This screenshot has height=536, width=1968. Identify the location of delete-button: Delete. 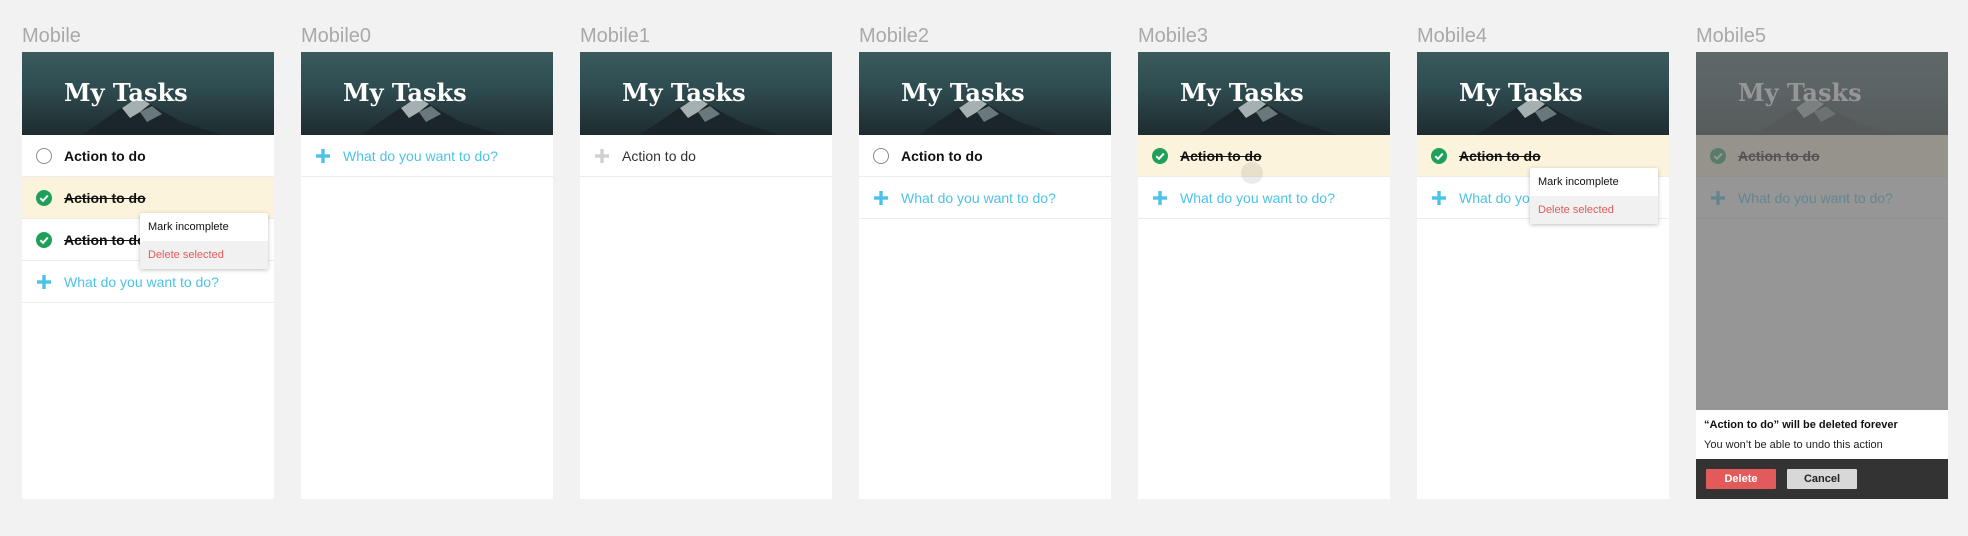
(1741, 479).